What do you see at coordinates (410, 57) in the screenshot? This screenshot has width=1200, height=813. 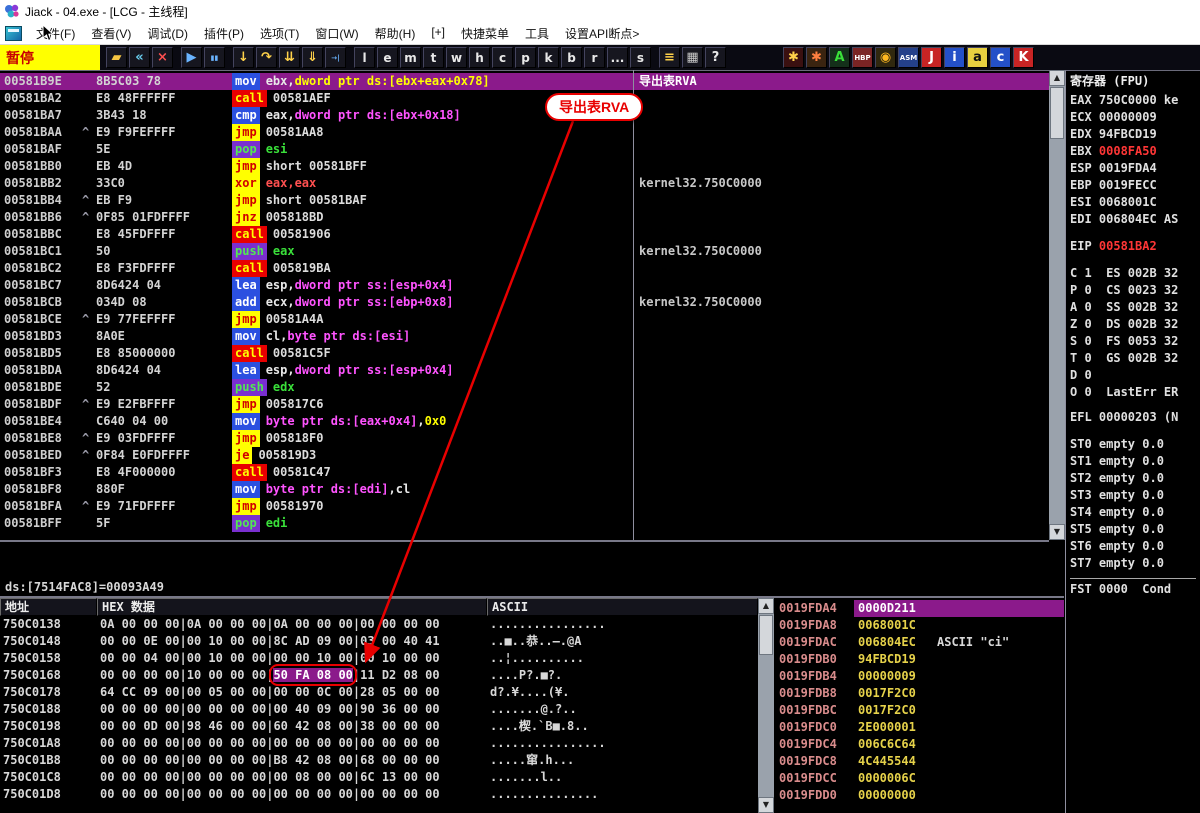 I see `panel-memory-button: m` at bounding box center [410, 57].